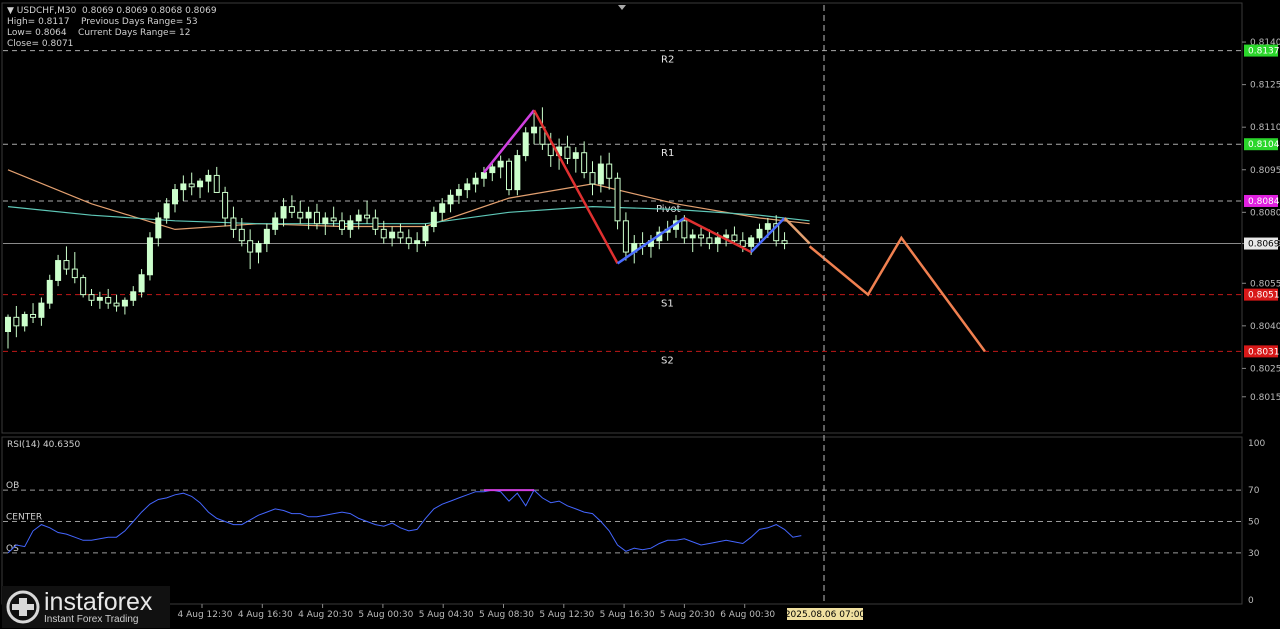 Image resolution: width=1280 pixels, height=629 pixels. I want to click on rsi-level-label: CENTER, so click(24, 518).